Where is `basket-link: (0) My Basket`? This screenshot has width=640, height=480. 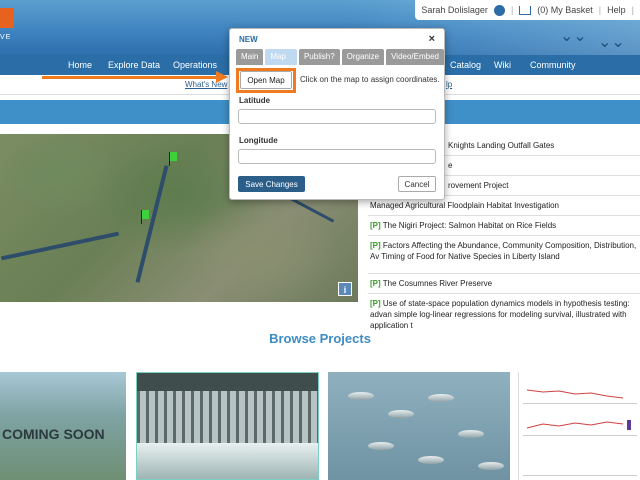
basket-link: (0) My Basket is located at coordinates (565, 10).